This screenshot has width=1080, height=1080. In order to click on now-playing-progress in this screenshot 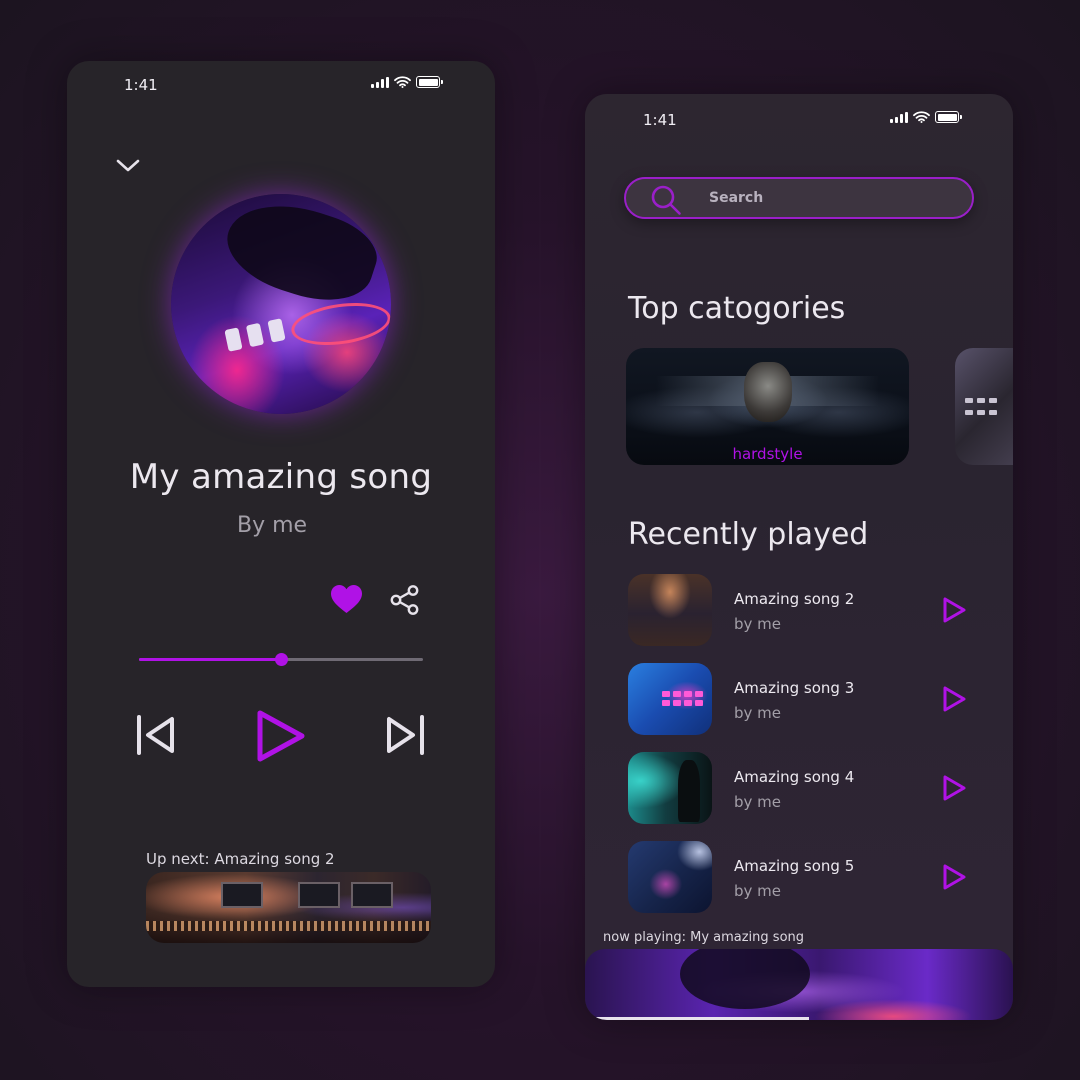, I will do `click(702, 1018)`.